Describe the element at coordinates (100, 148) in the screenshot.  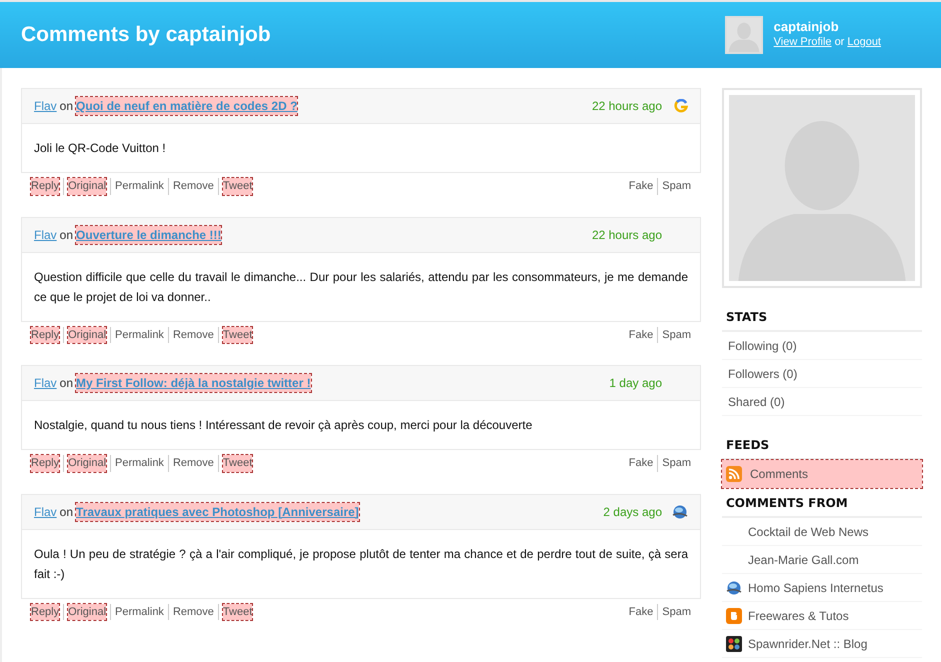
I see `comment-text: Joli le QR-Code Vuitton !` at that location.